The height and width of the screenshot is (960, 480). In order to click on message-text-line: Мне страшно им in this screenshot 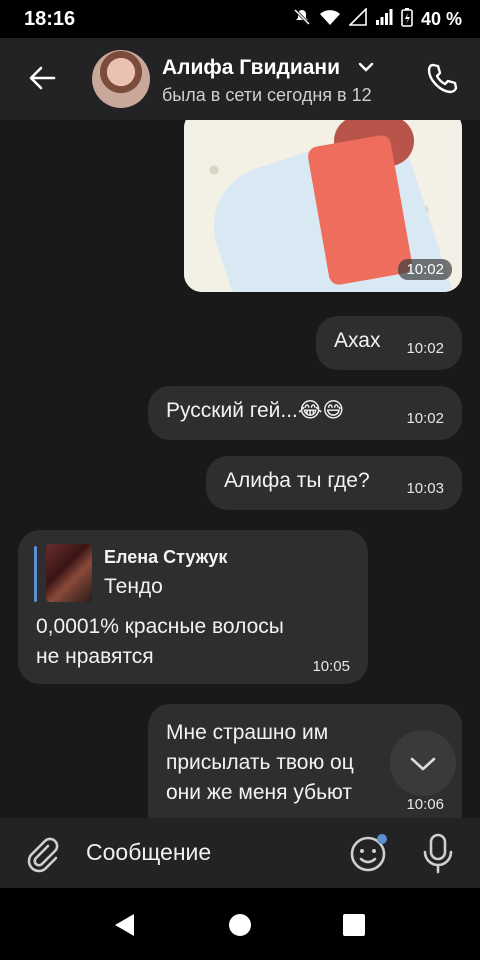, I will do `click(247, 732)`.